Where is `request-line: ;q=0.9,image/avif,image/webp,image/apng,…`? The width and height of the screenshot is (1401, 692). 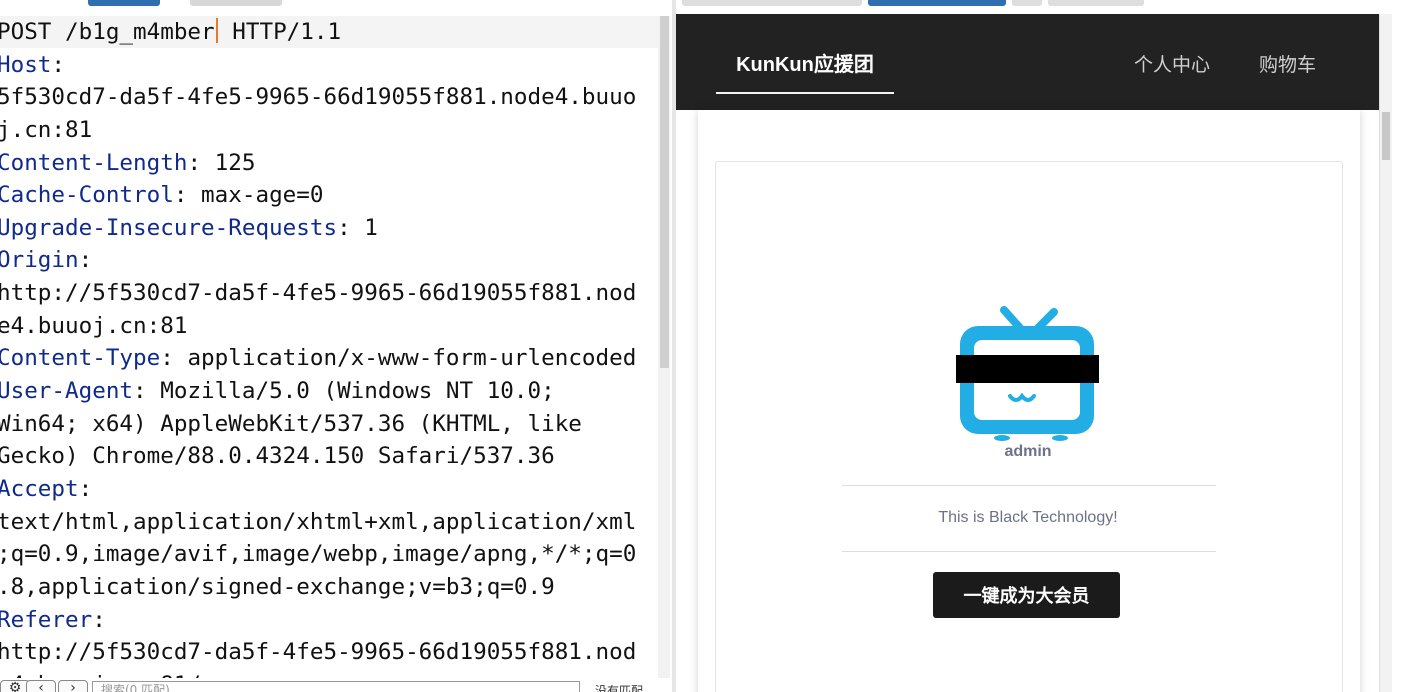
request-line: ;q=0.9,image/avif,image/webp,image/apng,… is located at coordinates (318, 554).